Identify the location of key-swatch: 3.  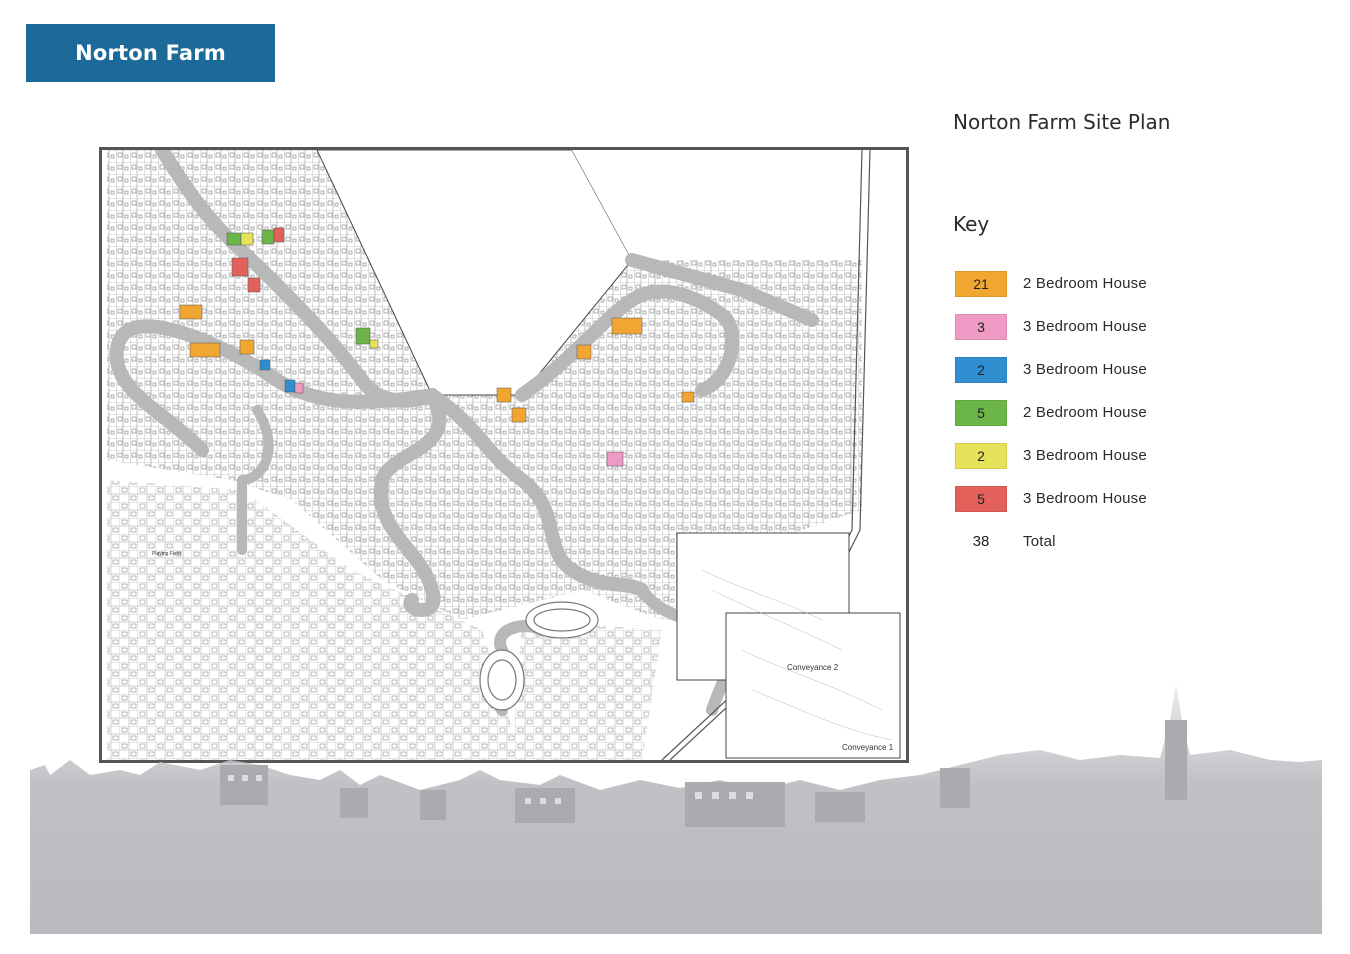
(981, 326).